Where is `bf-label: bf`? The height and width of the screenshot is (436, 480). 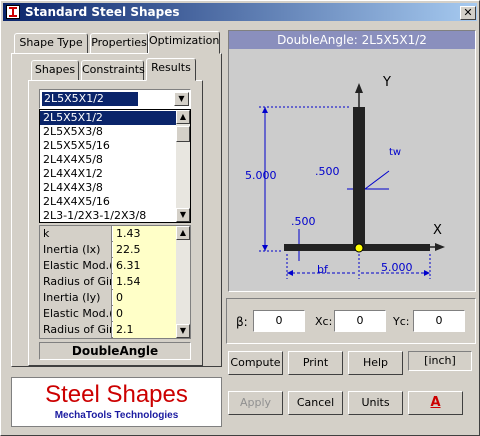 bf-label: bf is located at coordinates (322, 269).